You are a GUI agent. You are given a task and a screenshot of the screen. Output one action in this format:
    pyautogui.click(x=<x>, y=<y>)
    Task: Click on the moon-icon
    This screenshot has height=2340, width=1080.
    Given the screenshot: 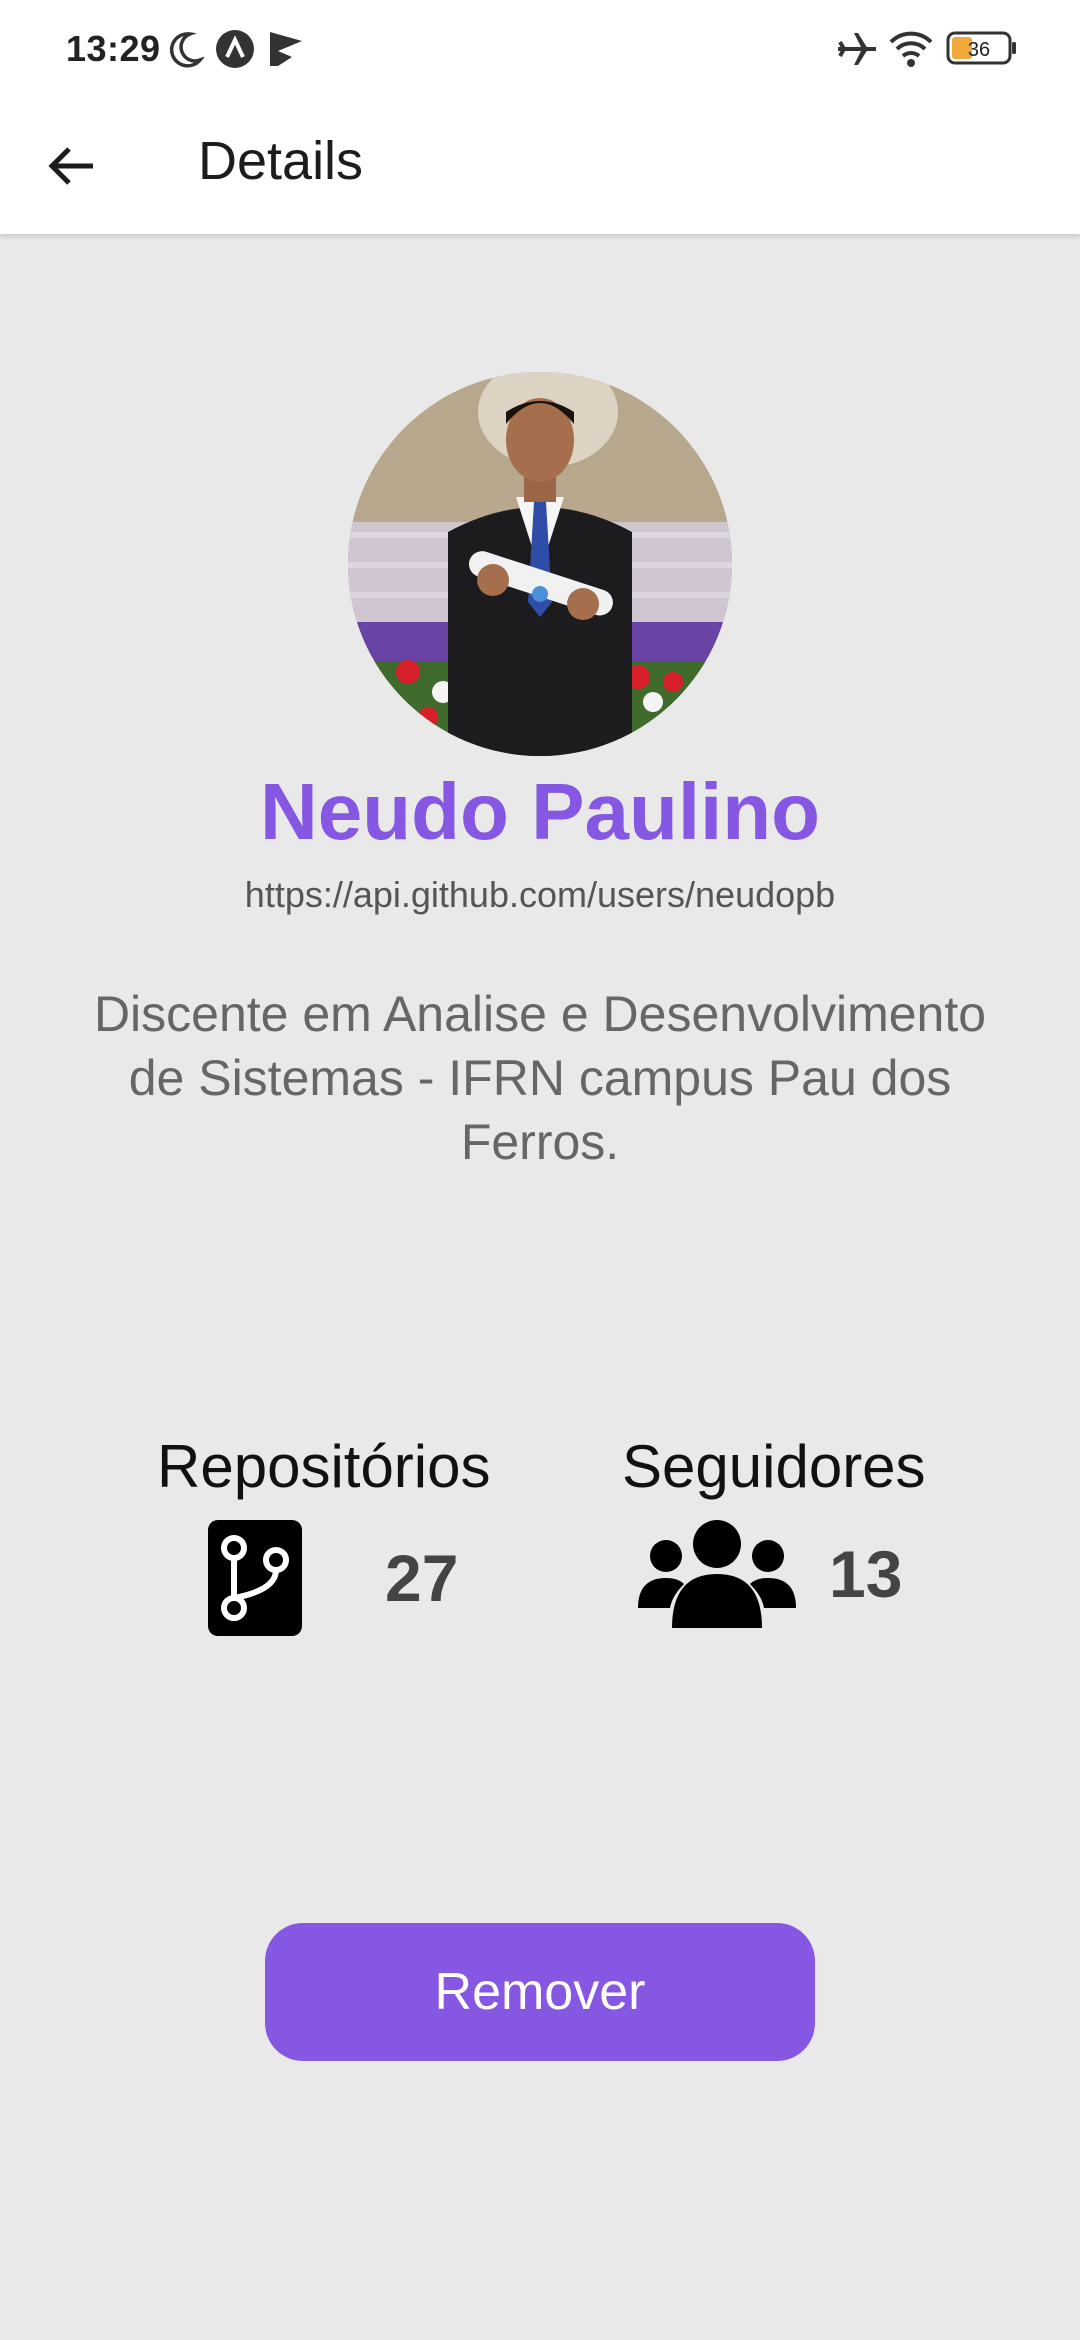 What is the action you would take?
    pyautogui.click(x=187, y=52)
    